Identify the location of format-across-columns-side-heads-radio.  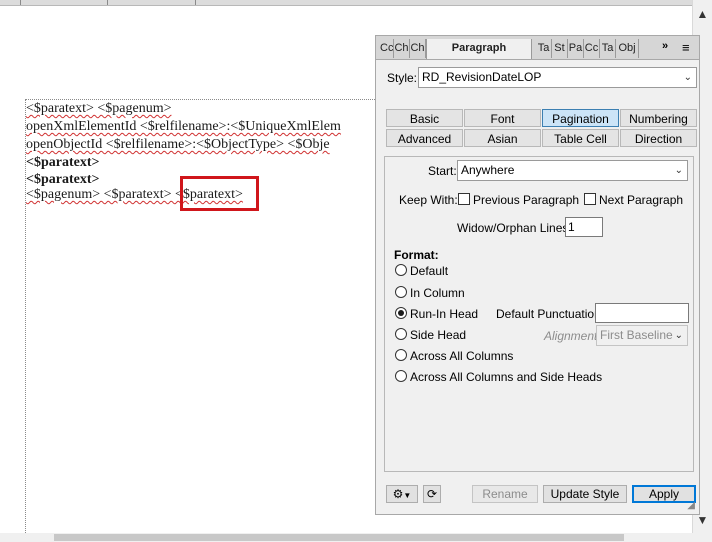
(401, 376).